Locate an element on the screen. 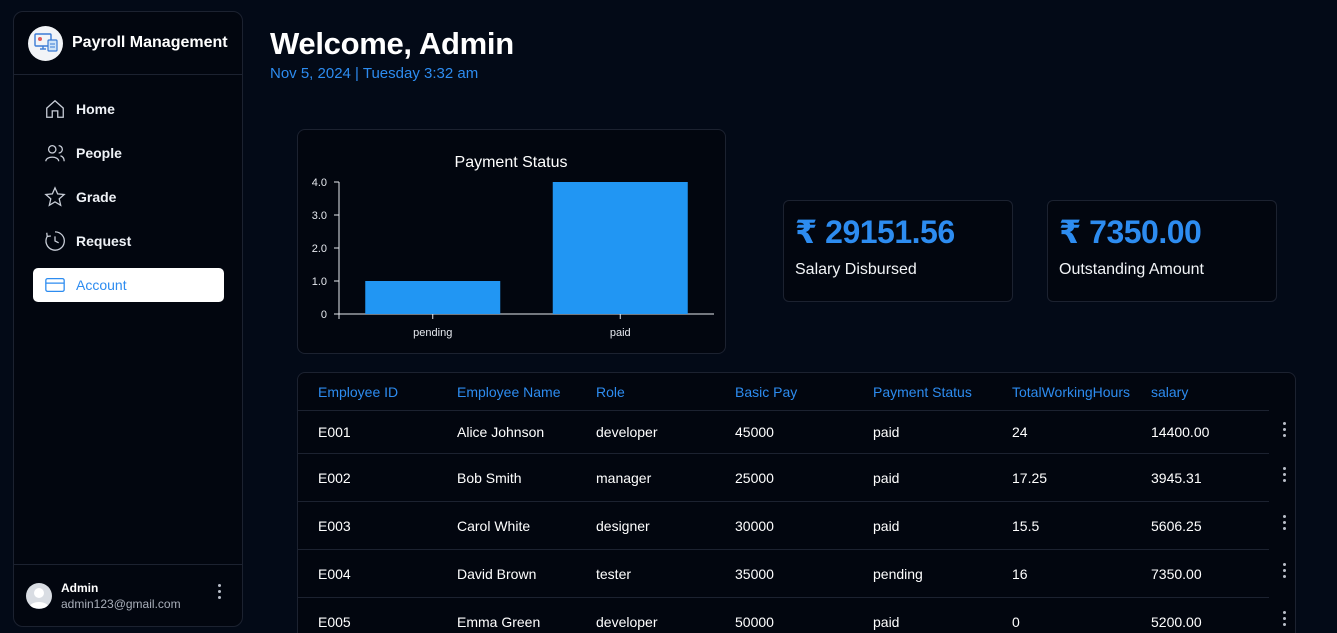 The image size is (1337, 633). cell-employee-name: Emma Green is located at coordinates (499, 621).